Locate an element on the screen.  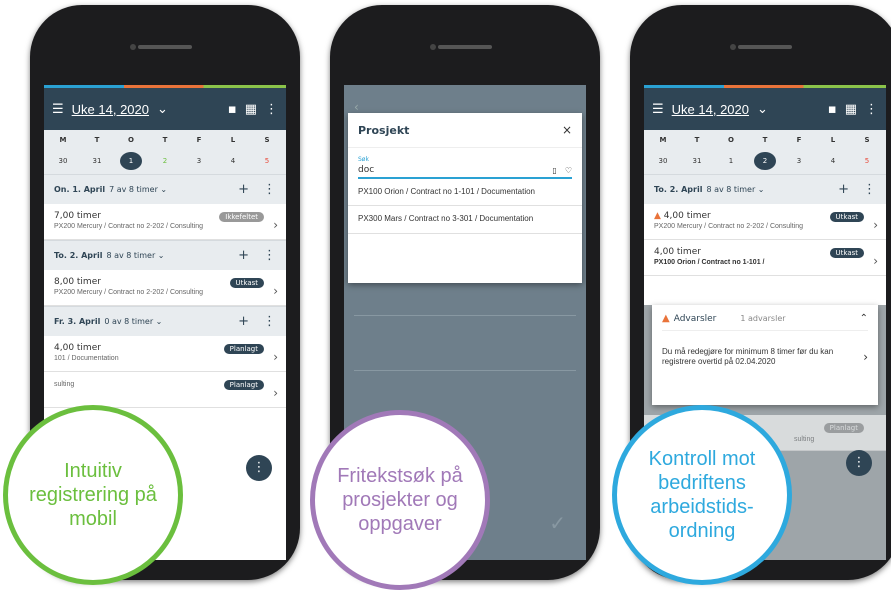
close-icon: × is located at coordinates (567, 130).